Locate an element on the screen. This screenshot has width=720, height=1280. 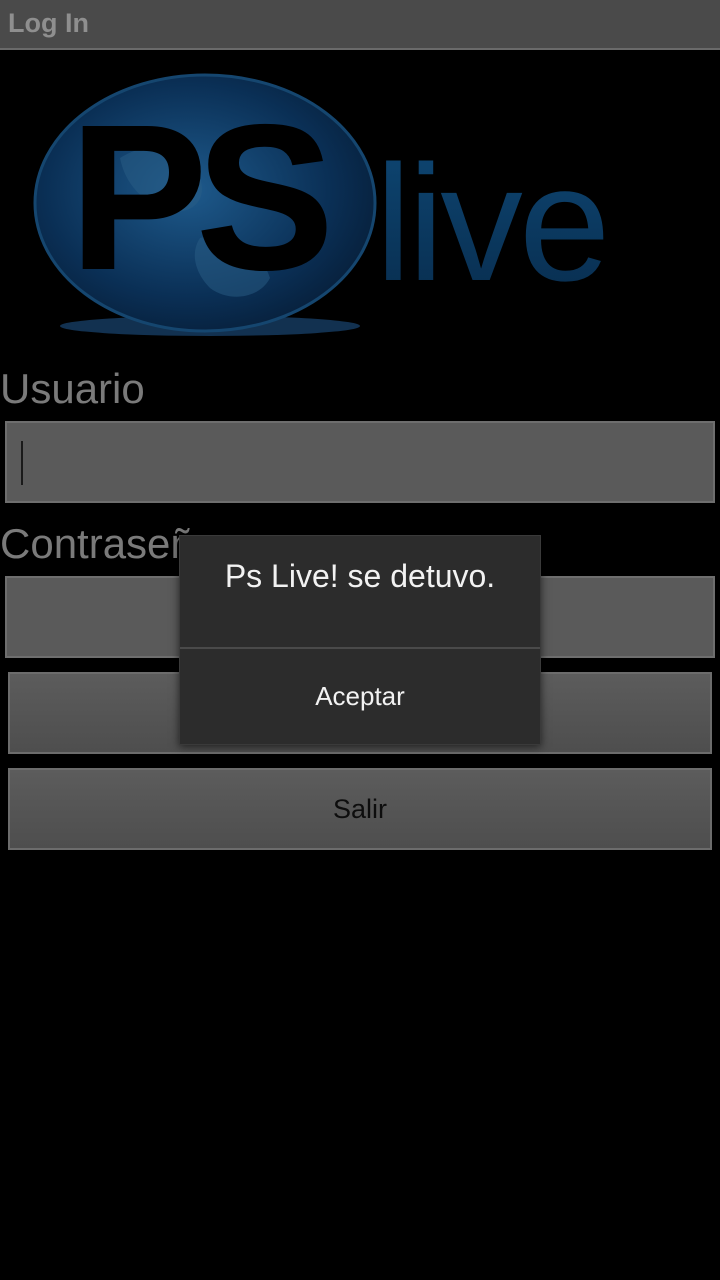
logo-ps-text: PS is located at coordinates (198, 197).